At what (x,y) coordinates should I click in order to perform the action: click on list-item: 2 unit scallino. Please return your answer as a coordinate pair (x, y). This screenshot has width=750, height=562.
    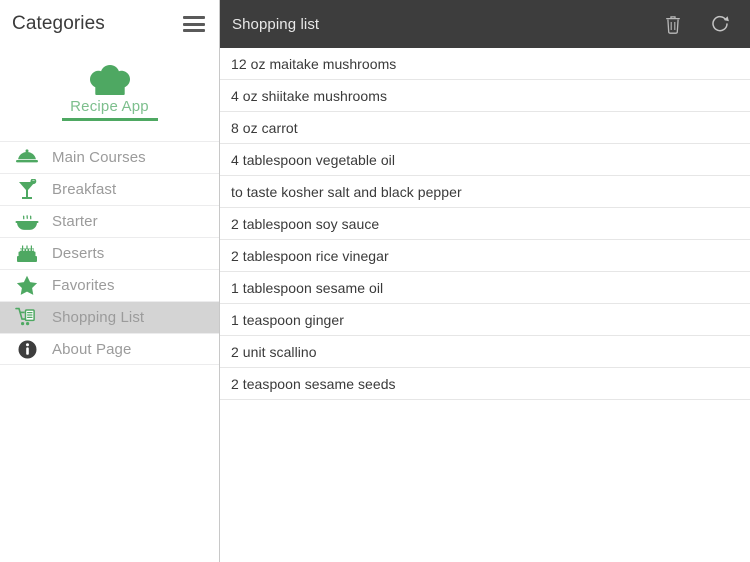
    Looking at the image, I should click on (485, 352).